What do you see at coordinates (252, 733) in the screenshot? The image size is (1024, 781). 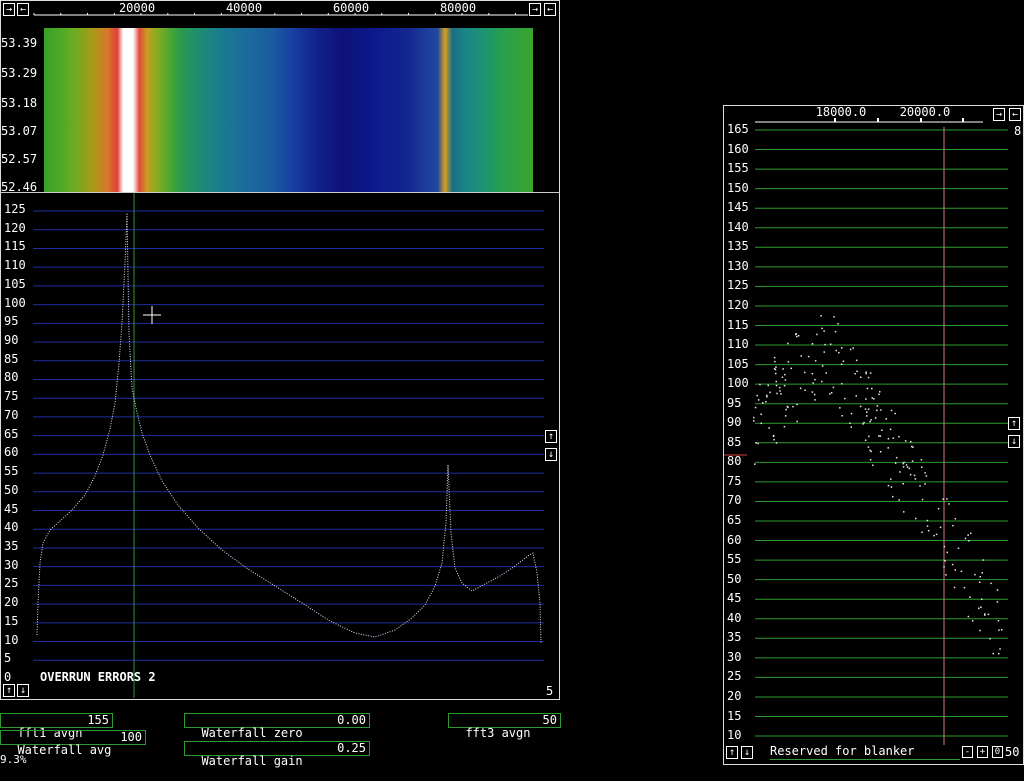 I see `waterfall-zero-label: Waterfall zero` at bounding box center [252, 733].